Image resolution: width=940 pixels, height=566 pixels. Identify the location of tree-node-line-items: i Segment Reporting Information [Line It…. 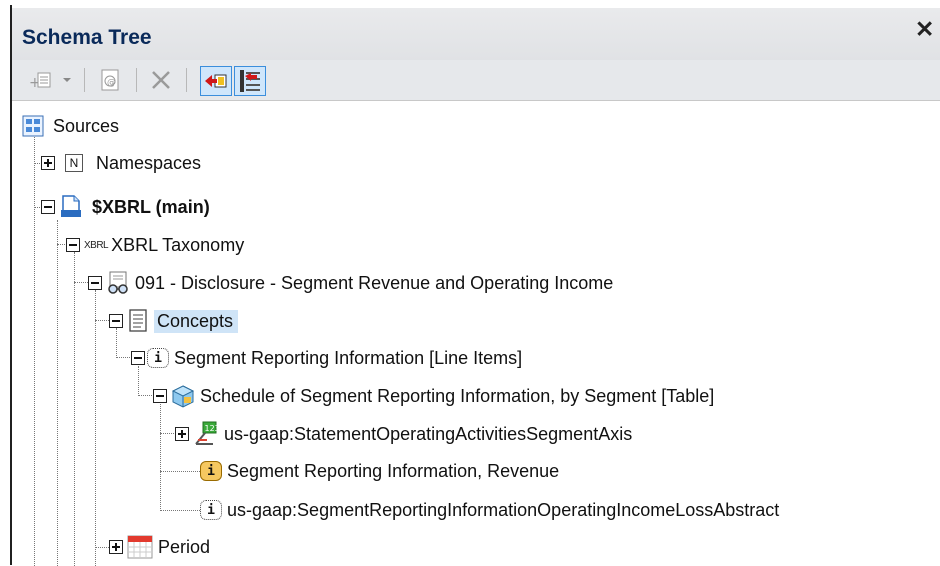
(328, 358).